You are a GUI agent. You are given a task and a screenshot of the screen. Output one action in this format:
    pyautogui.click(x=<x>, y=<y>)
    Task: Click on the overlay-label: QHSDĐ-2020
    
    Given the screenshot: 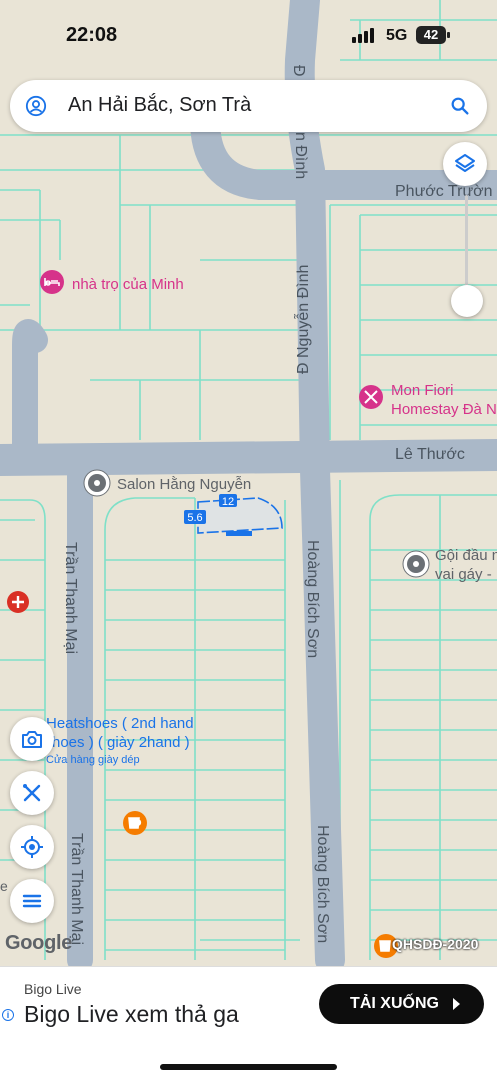 What is the action you would take?
    pyautogui.click(x=435, y=944)
    